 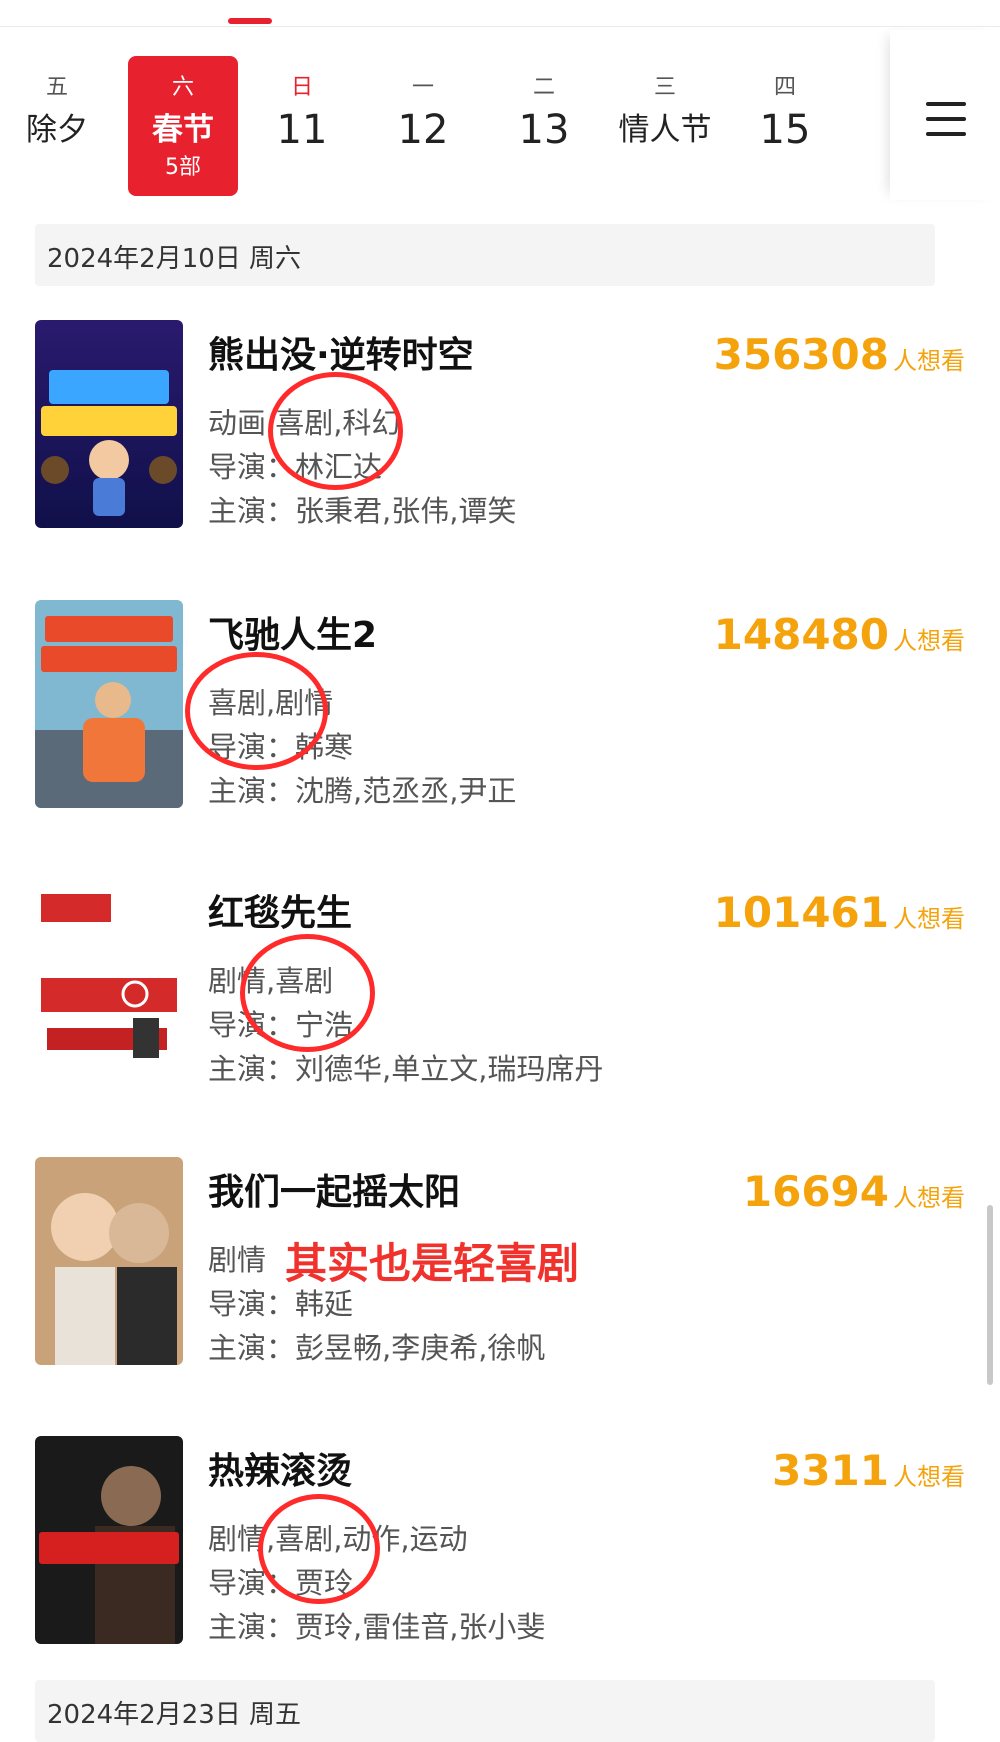 I want to click on date-tab-chuxi: 五 除夕, so click(x=57, y=126).